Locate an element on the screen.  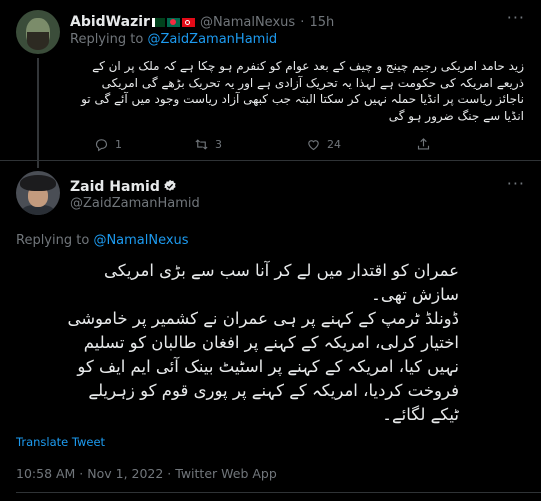
share-button is located at coordinates (423, 144).